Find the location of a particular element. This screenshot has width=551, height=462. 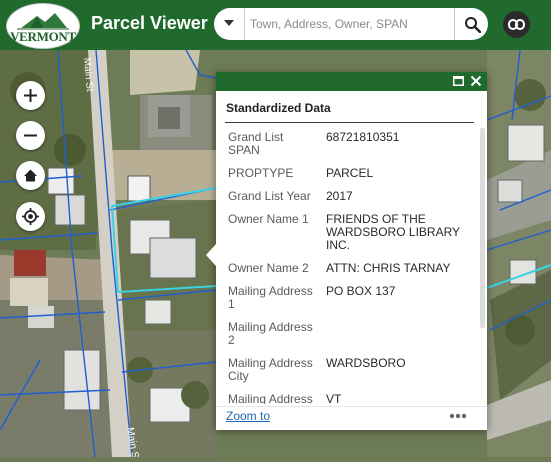

attribute-row: Grand List SPAN 68721810351 is located at coordinates (347, 145).